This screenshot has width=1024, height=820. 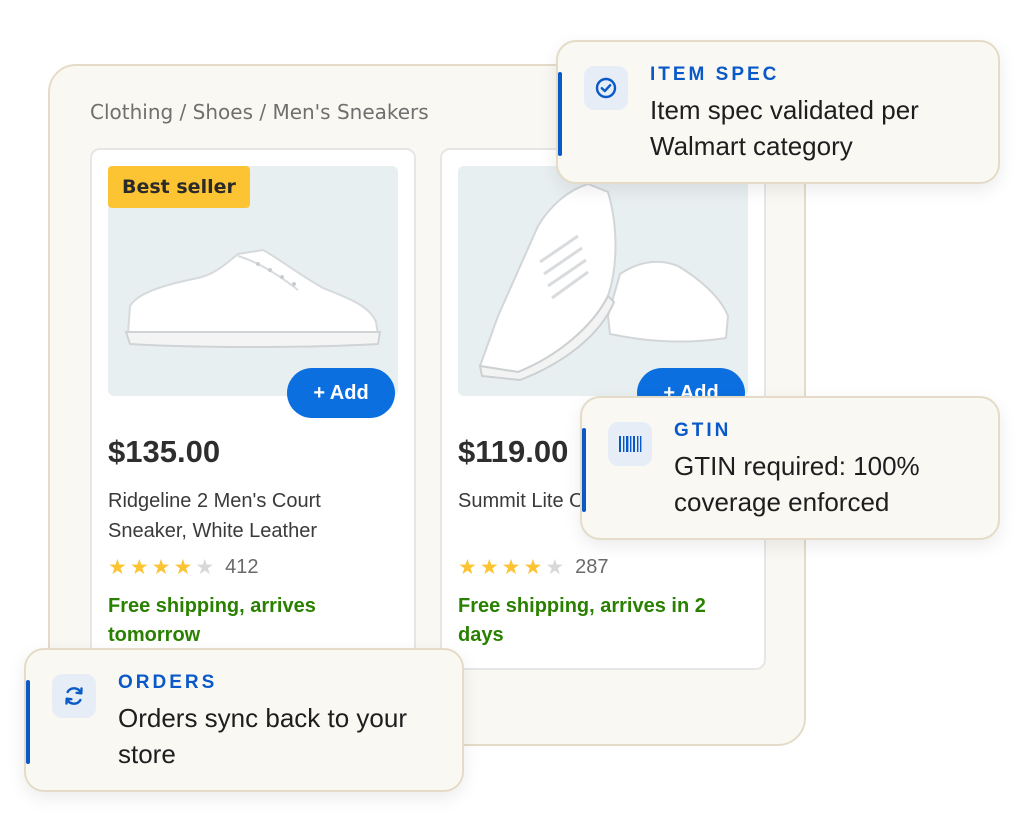 I want to click on rating: ★ ★ ★ ★ ★ 287, so click(x=533, y=567).